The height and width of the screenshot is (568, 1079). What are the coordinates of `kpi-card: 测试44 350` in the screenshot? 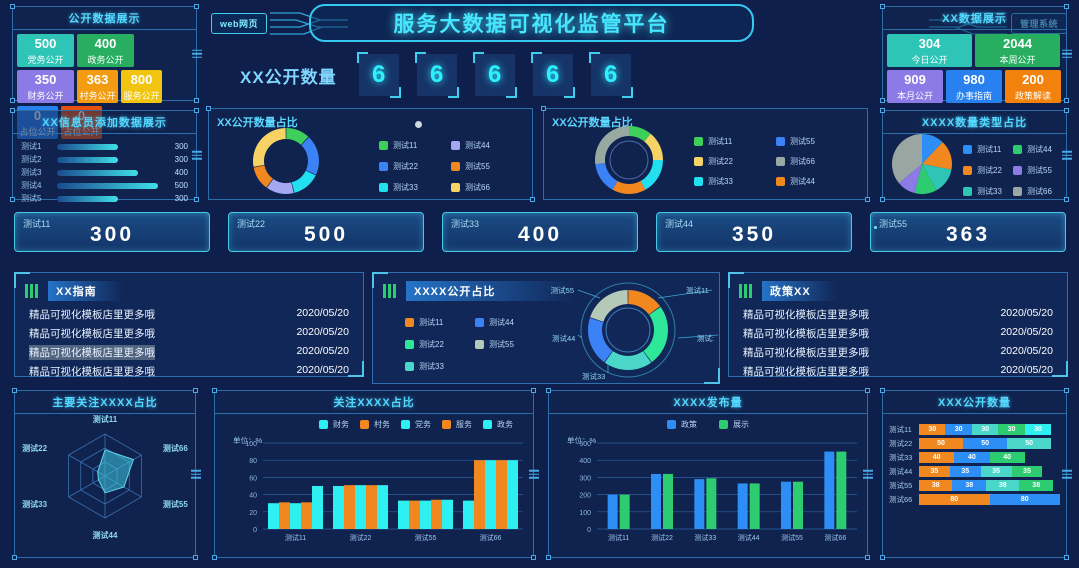 It's located at (754, 232).